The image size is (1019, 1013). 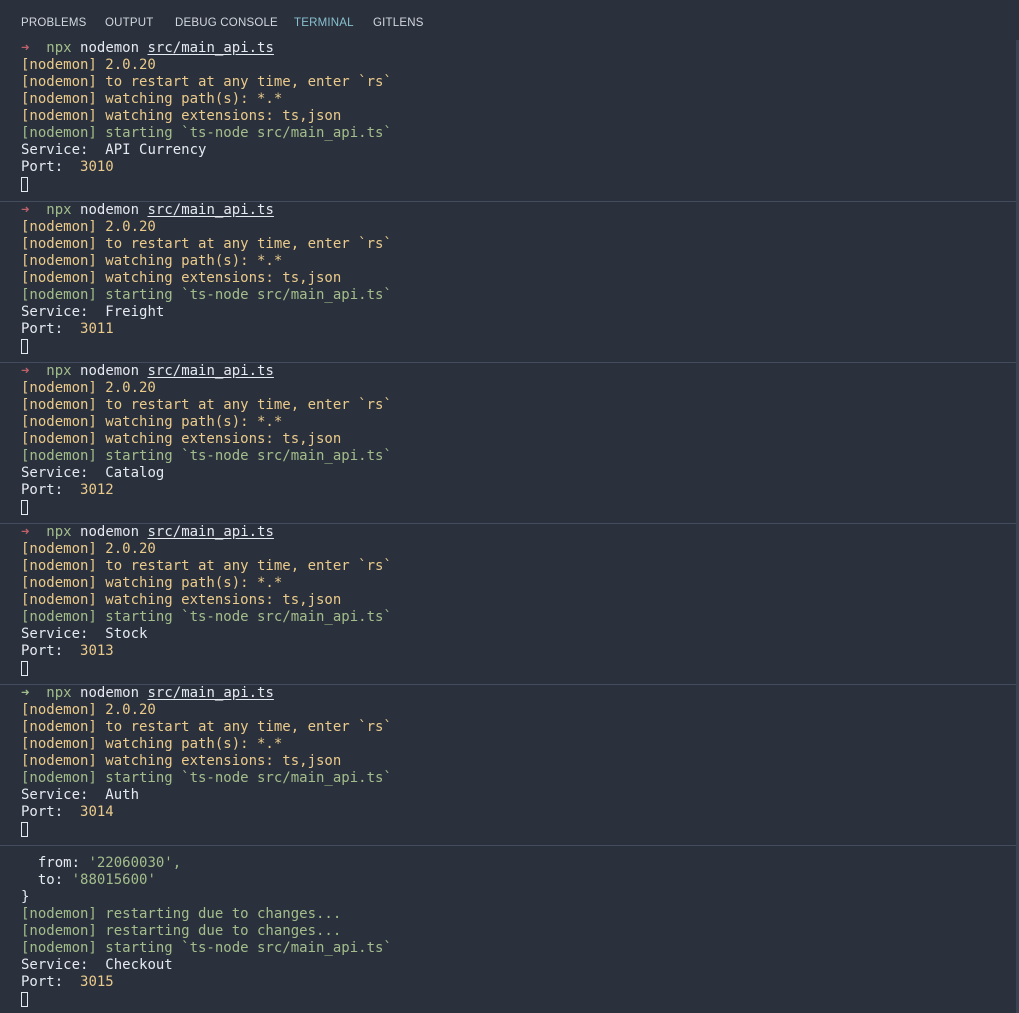 I want to click on service-line: Service: Auth, so click(x=80, y=795).